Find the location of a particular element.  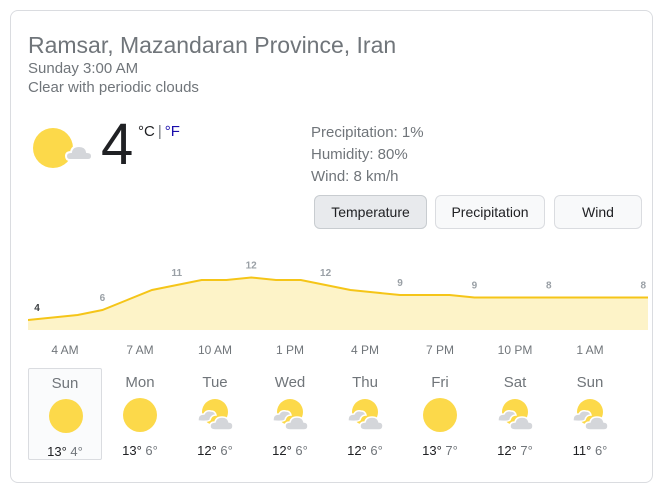

day-temps: 11° 6° is located at coordinates (590, 450).